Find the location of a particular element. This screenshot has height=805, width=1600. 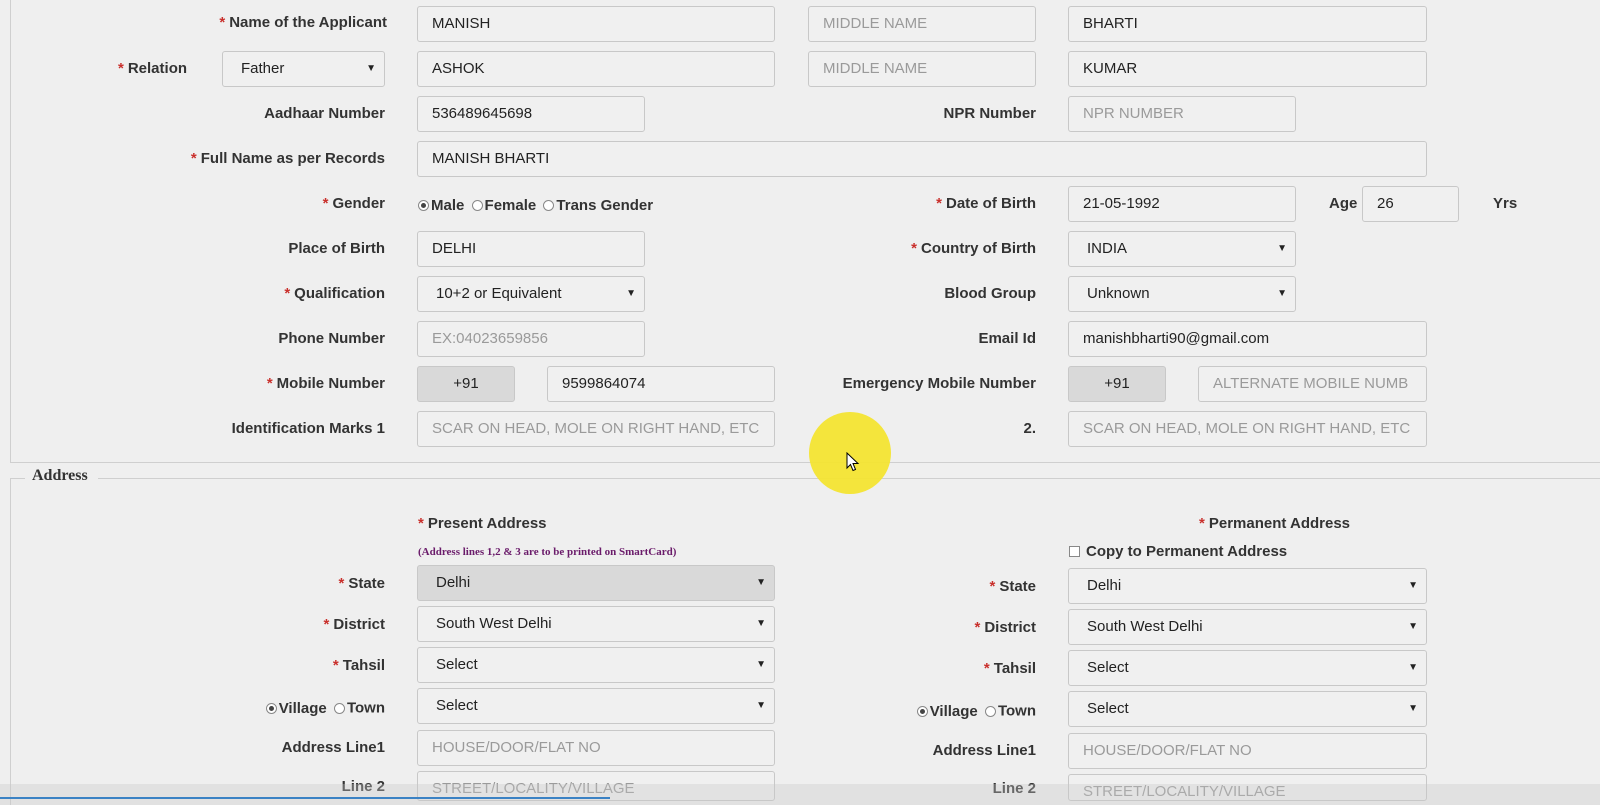

address-fieldset-left-border is located at coordinates (10, 641).